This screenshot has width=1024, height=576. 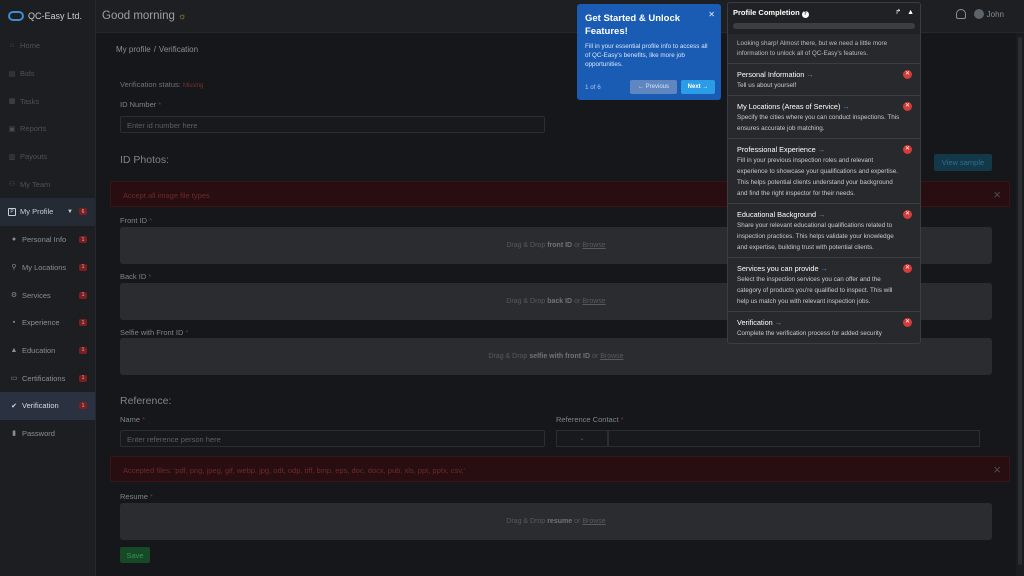 What do you see at coordinates (47, 101) in the screenshot?
I see `sidebar-item-tasks: ▦ Tasks` at bounding box center [47, 101].